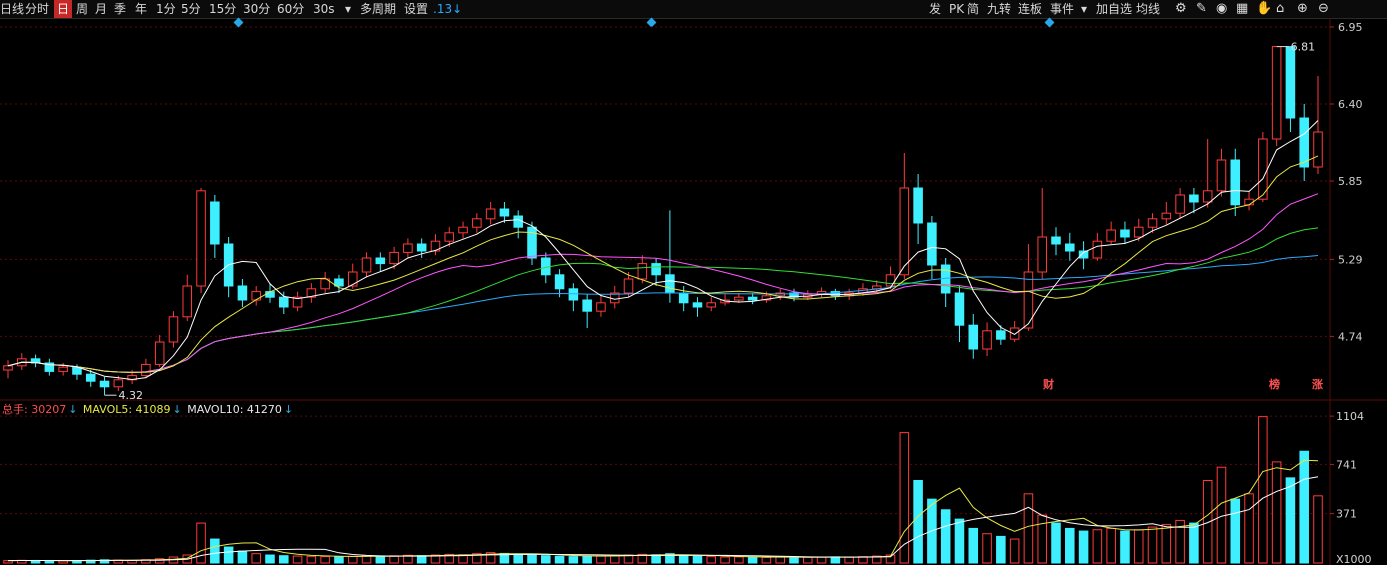  I want to click on toolbar-button-1: PK, so click(956, 9).